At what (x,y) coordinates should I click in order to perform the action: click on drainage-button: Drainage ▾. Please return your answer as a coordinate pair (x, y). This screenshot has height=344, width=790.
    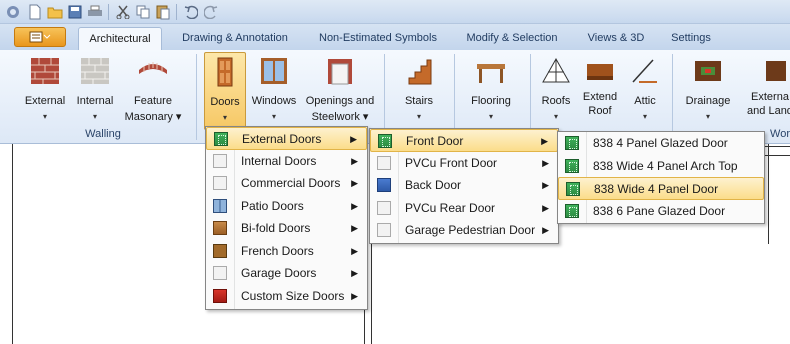
    Looking at the image, I should click on (708, 91).